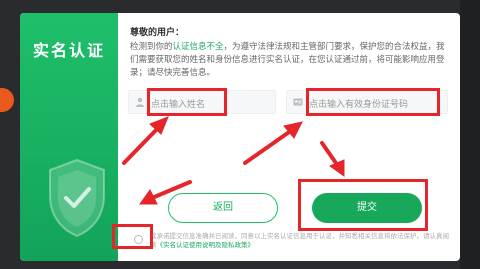 The image size is (480, 269). What do you see at coordinates (373, 102) in the screenshot?
I see `annotation-box-id` at bounding box center [373, 102].